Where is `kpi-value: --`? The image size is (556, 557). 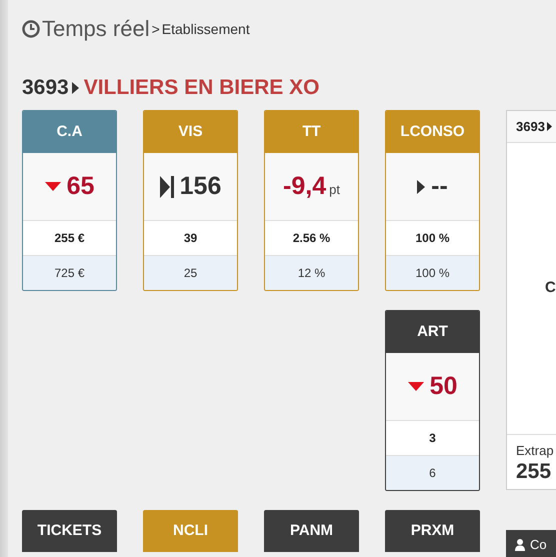 kpi-value: -- is located at coordinates (439, 186).